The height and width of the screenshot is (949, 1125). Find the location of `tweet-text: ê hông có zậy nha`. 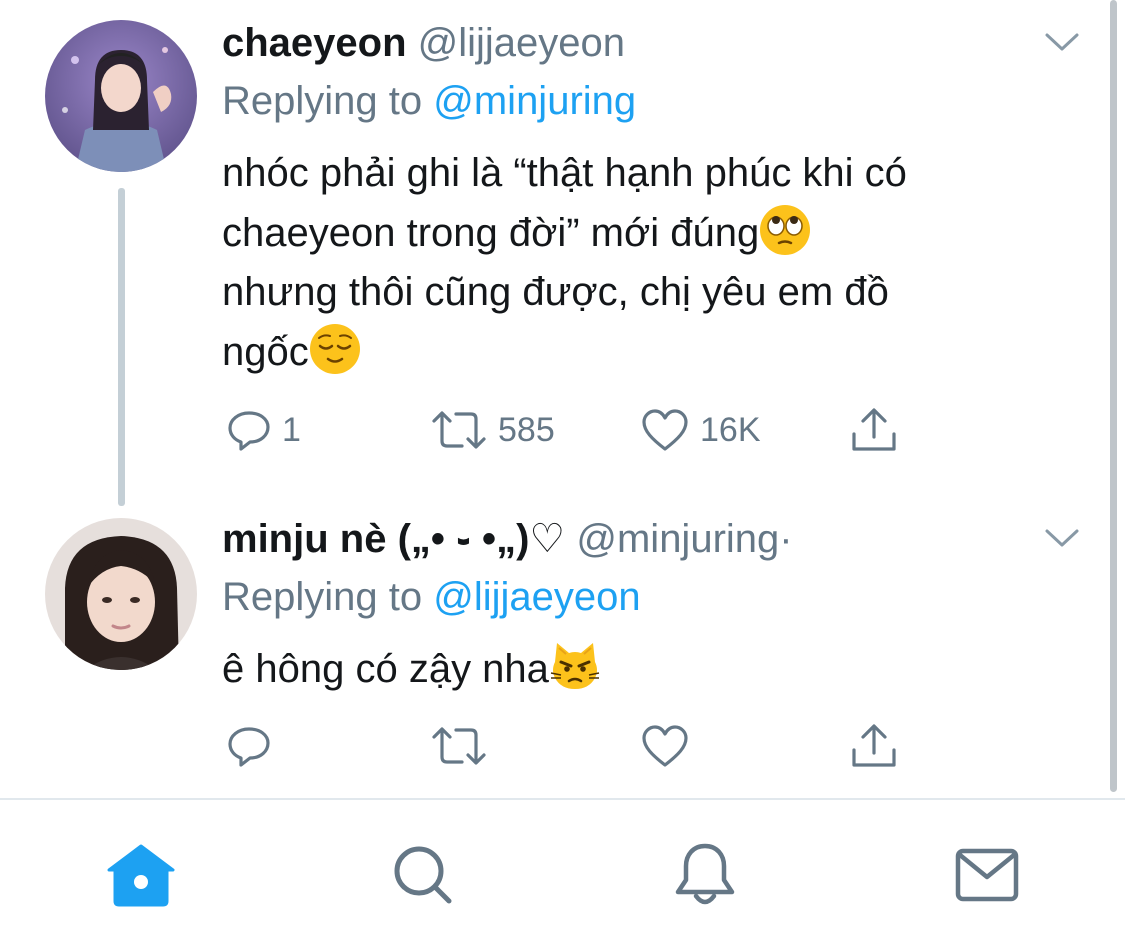

tweet-text: ê hông có zậy nha is located at coordinates (411, 670).